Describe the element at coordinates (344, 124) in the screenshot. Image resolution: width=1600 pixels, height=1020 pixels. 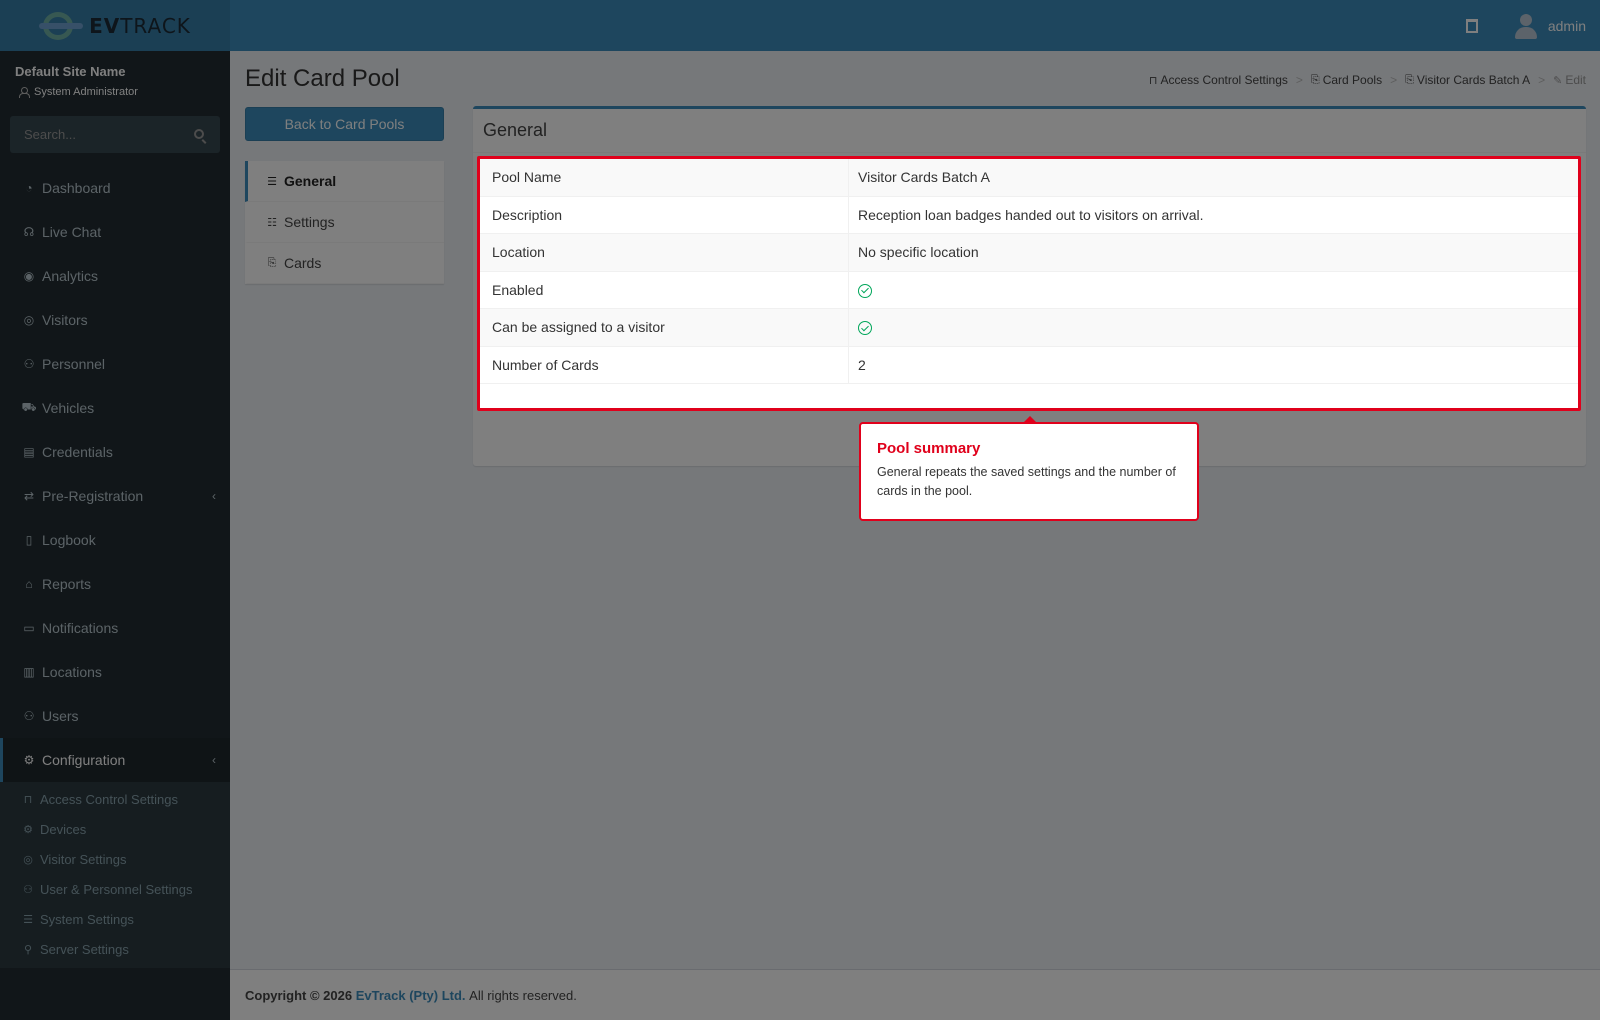
I see `back-to-card-pools-button: Back to Card Pools` at that location.